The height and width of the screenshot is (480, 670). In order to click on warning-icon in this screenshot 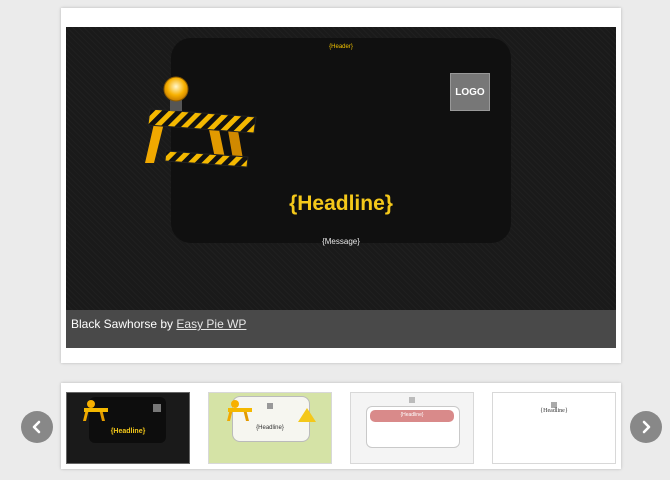, I will do `click(307, 415)`.